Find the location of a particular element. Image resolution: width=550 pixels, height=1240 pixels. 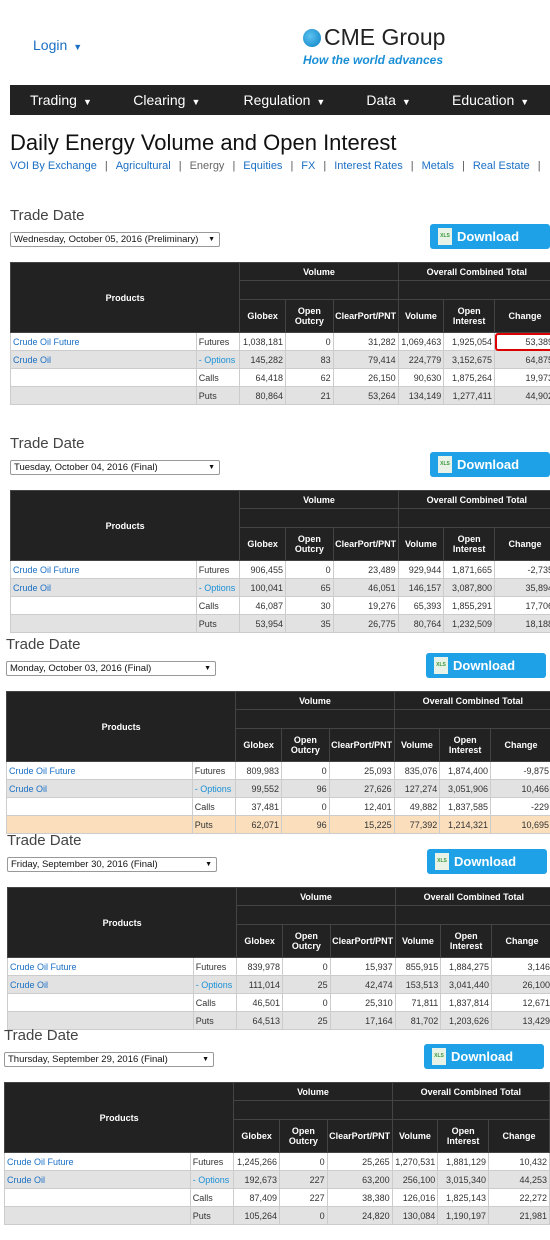

column-header: Globex is located at coordinates (259, 941).